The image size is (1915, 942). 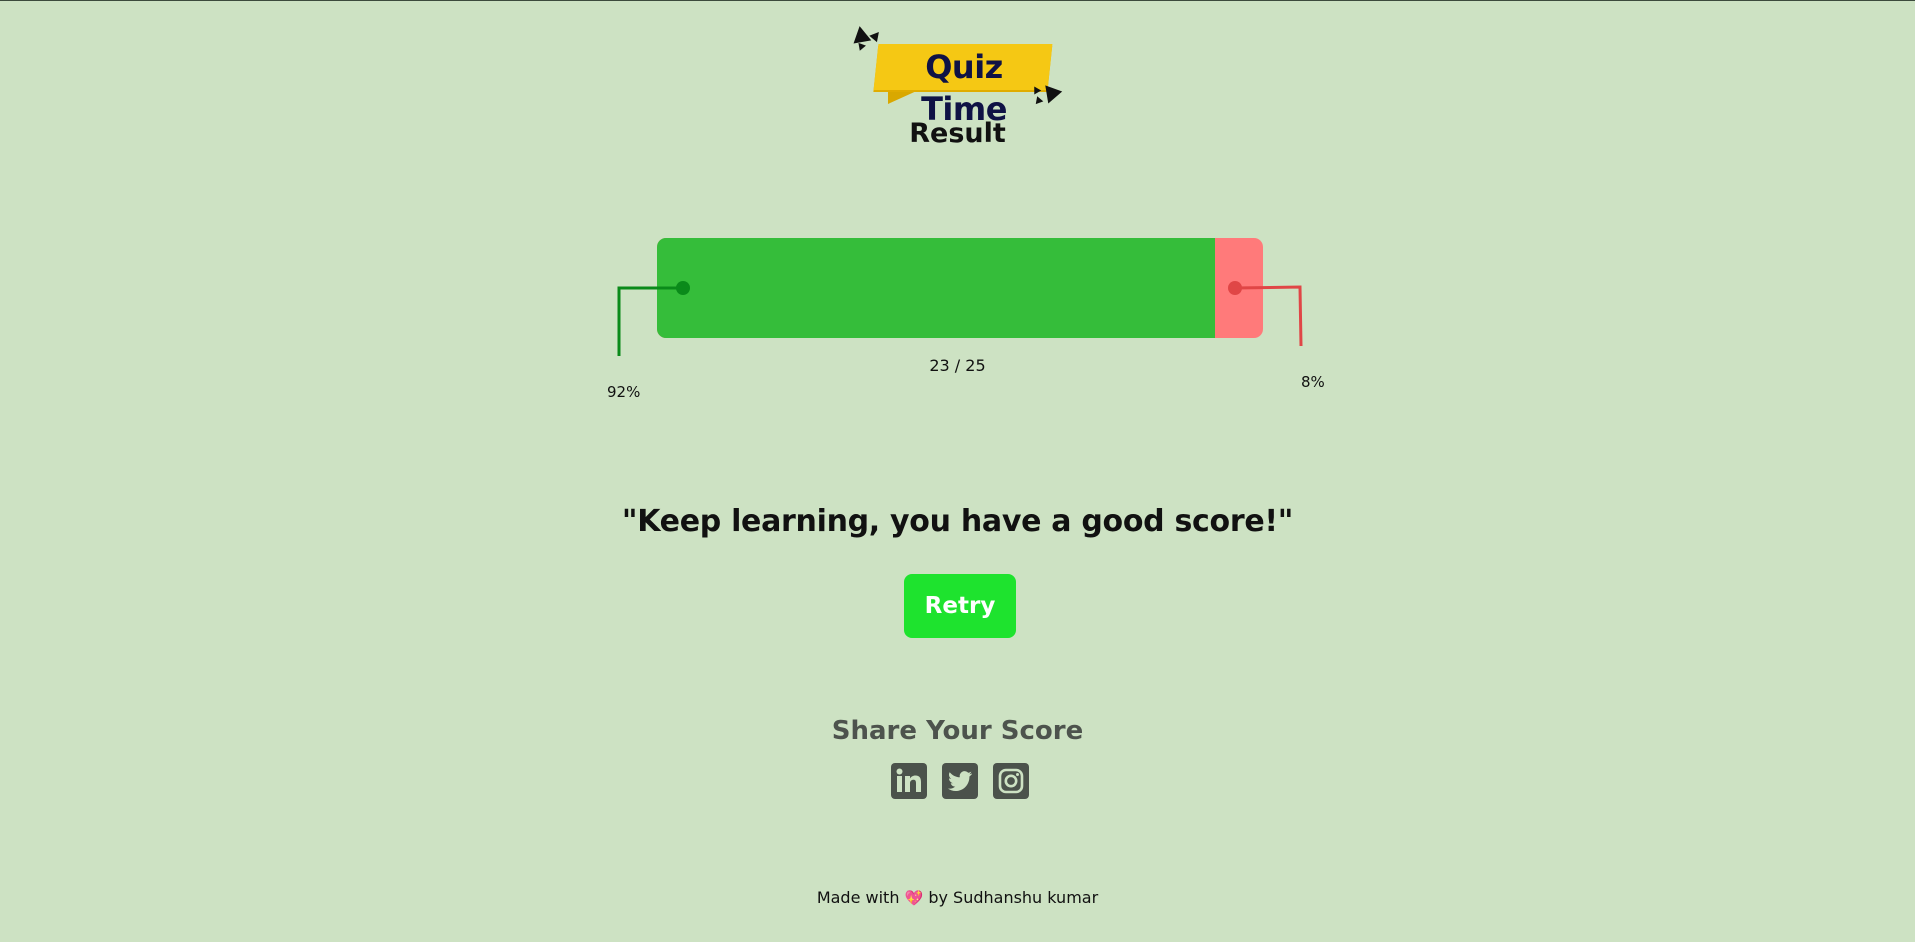 I want to click on instagram-icon, so click(x=1011, y=781).